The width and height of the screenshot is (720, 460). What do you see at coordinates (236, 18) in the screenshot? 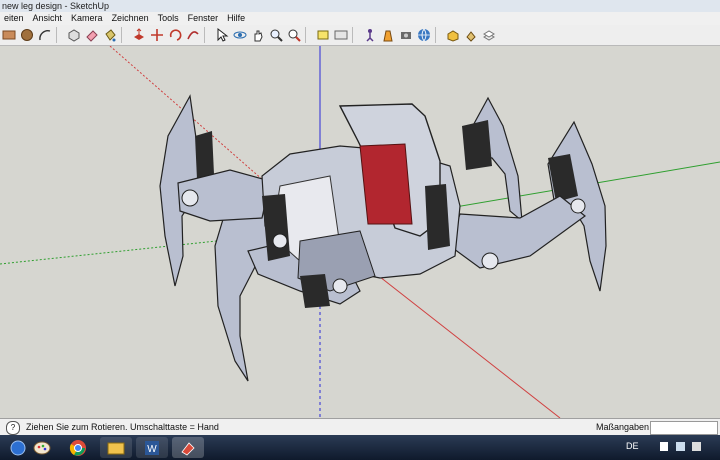
I see `menu-item-help: Hilfe` at bounding box center [236, 18].